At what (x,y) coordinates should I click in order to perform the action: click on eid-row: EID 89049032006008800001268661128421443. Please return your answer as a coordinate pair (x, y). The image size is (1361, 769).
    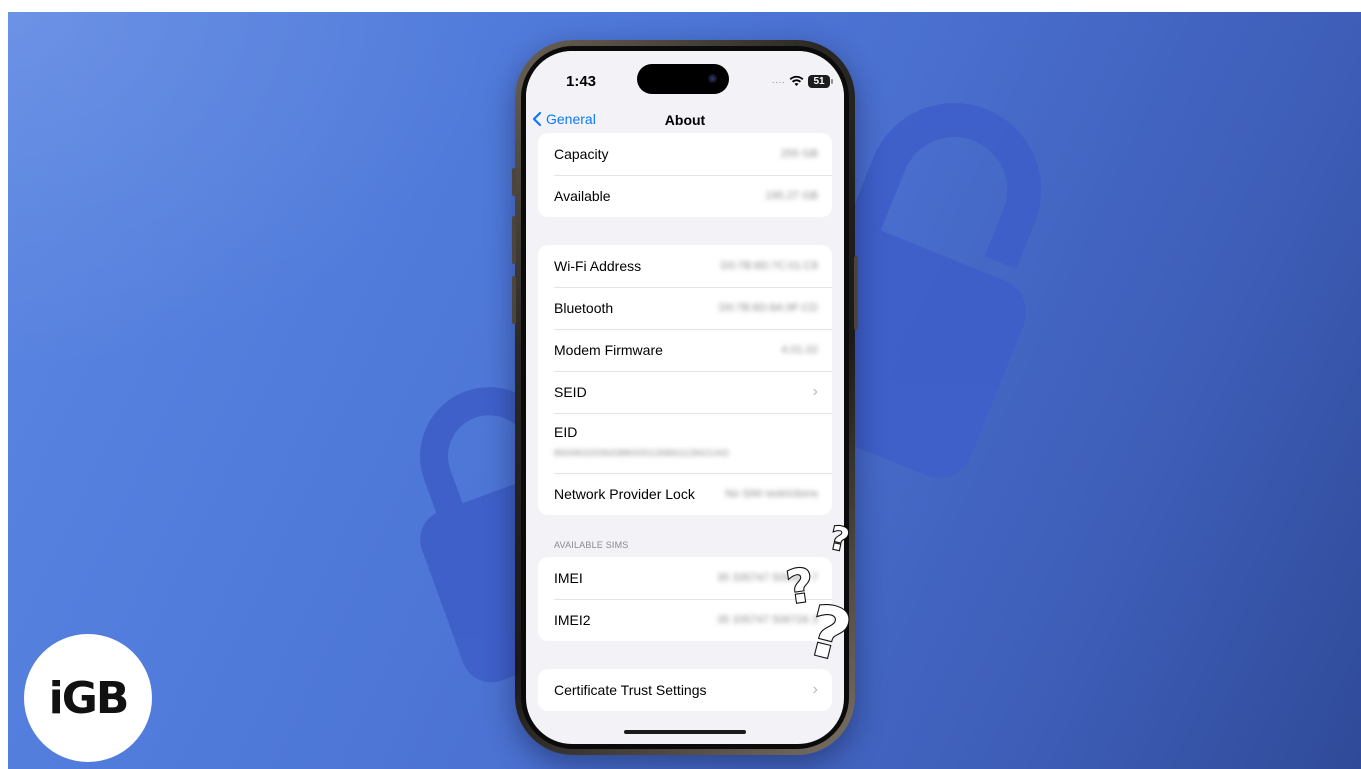
    Looking at the image, I should click on (685, 443).